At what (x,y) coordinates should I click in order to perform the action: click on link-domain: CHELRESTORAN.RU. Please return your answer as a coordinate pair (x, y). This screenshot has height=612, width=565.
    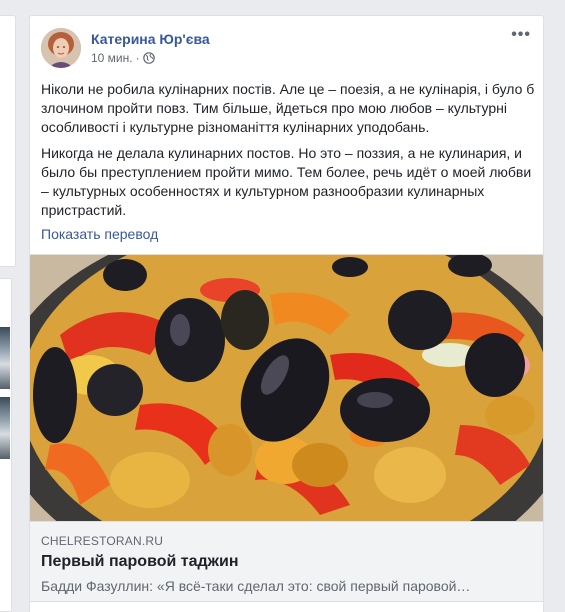
    Looking at the image, I should click on (102, 541).